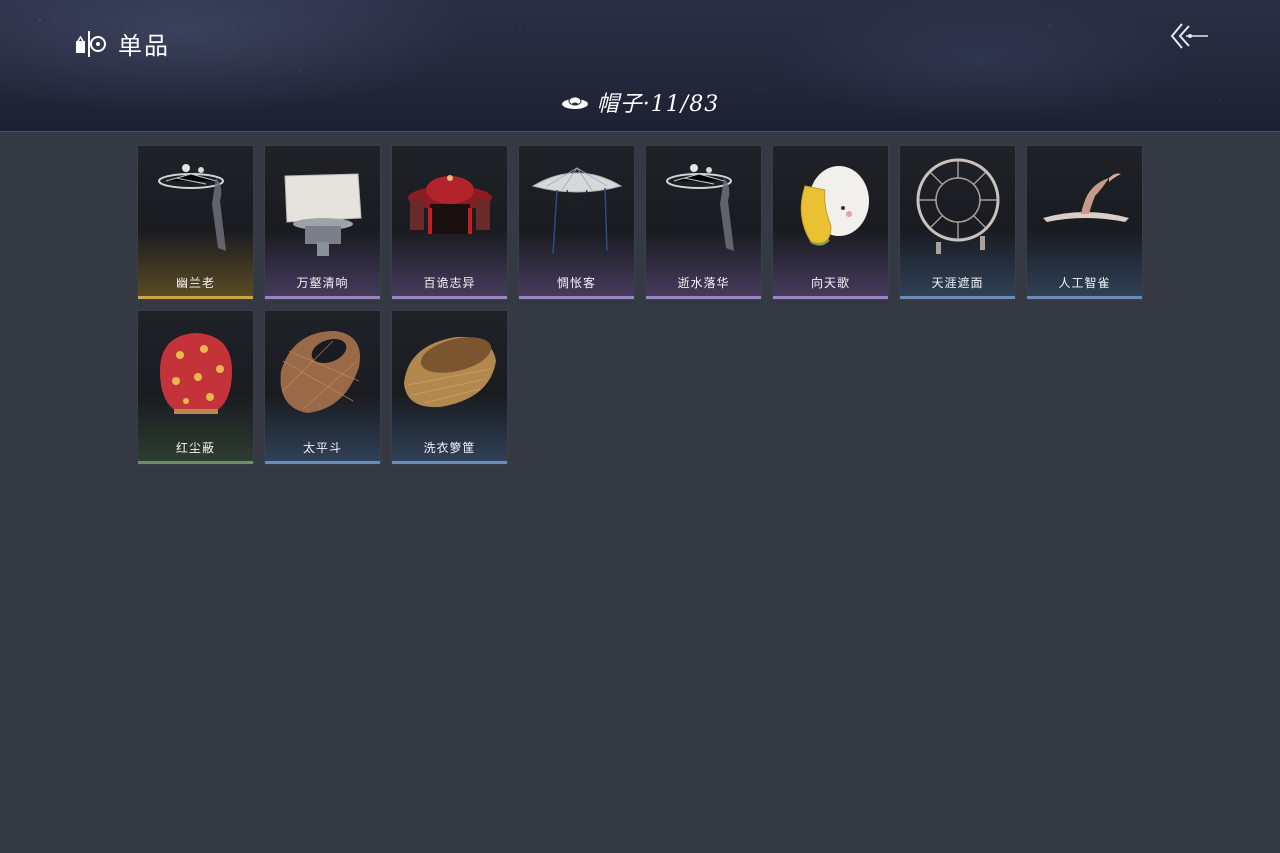 The width and height of the screenshot is (1280, 853). I want to click on red-head-cover-icon, so click(196, 373).